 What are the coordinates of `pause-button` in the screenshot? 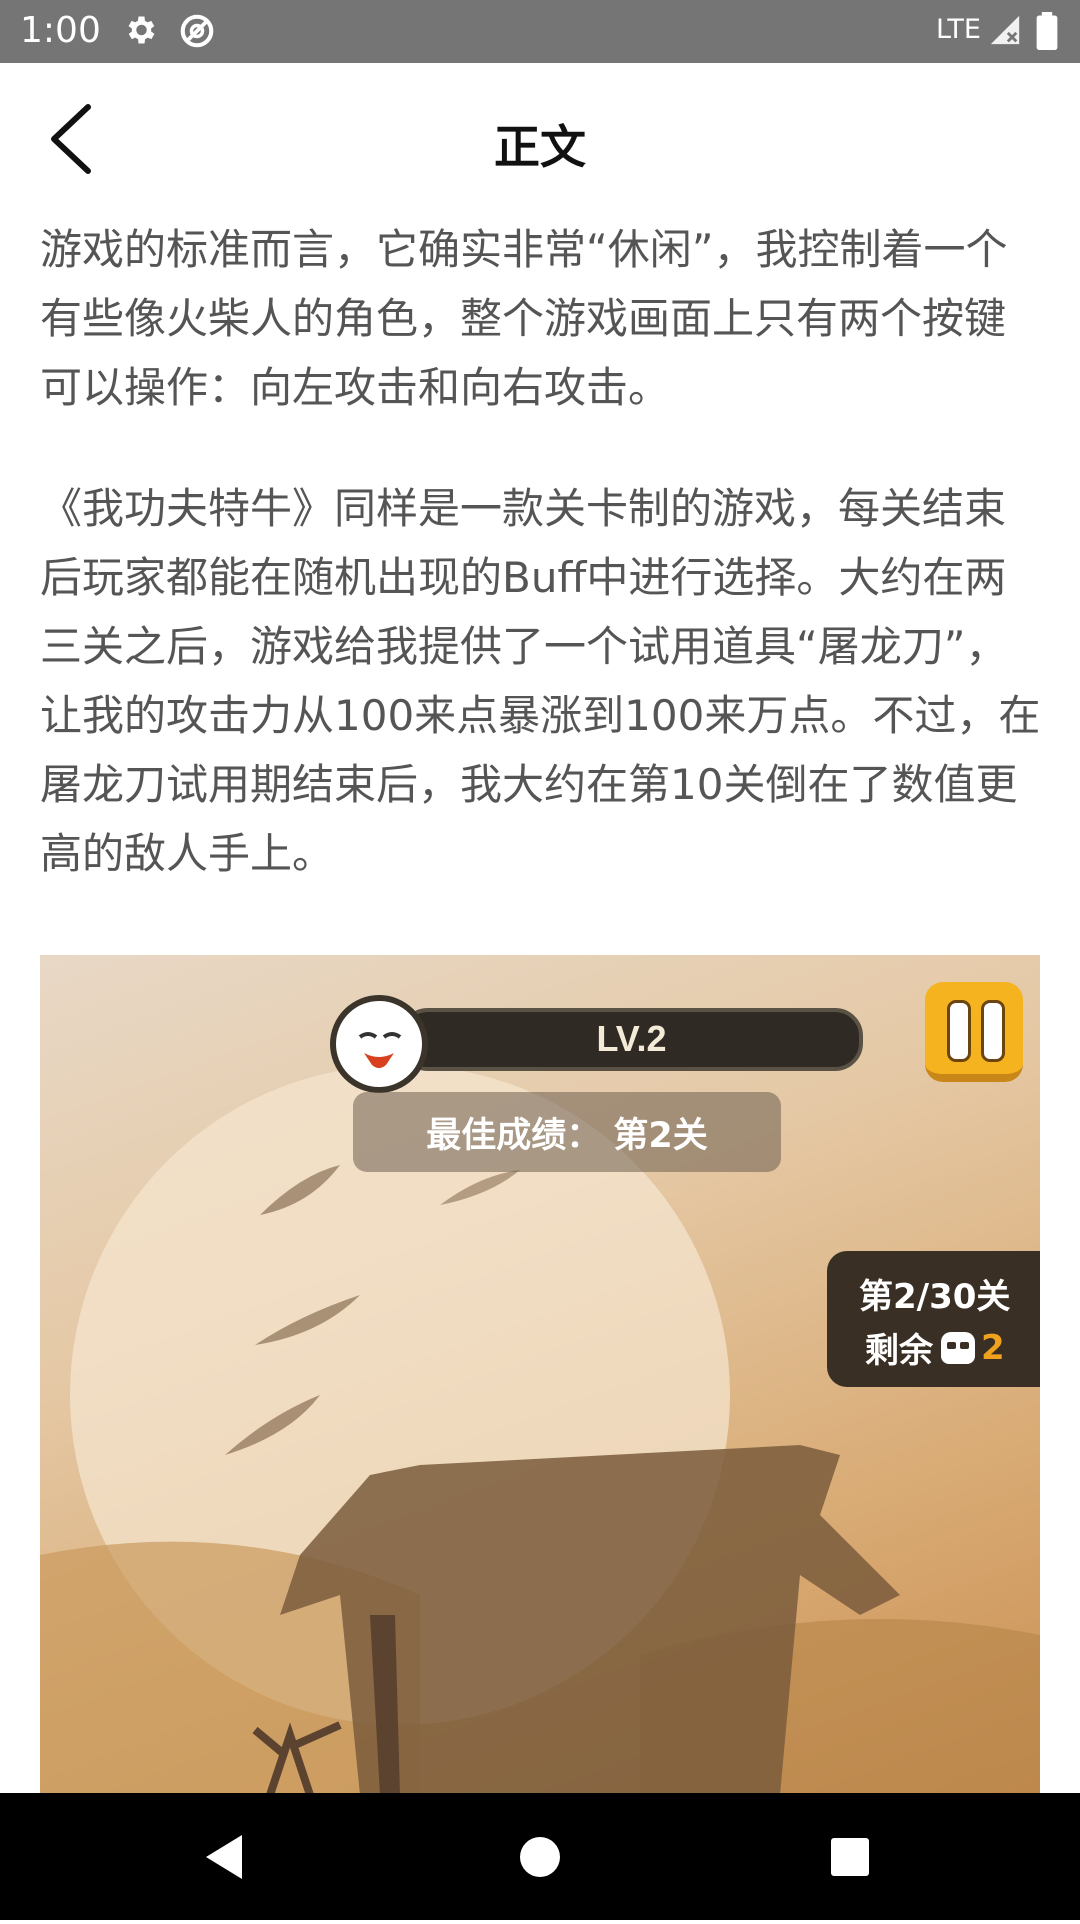 It's located at (974, 1032).